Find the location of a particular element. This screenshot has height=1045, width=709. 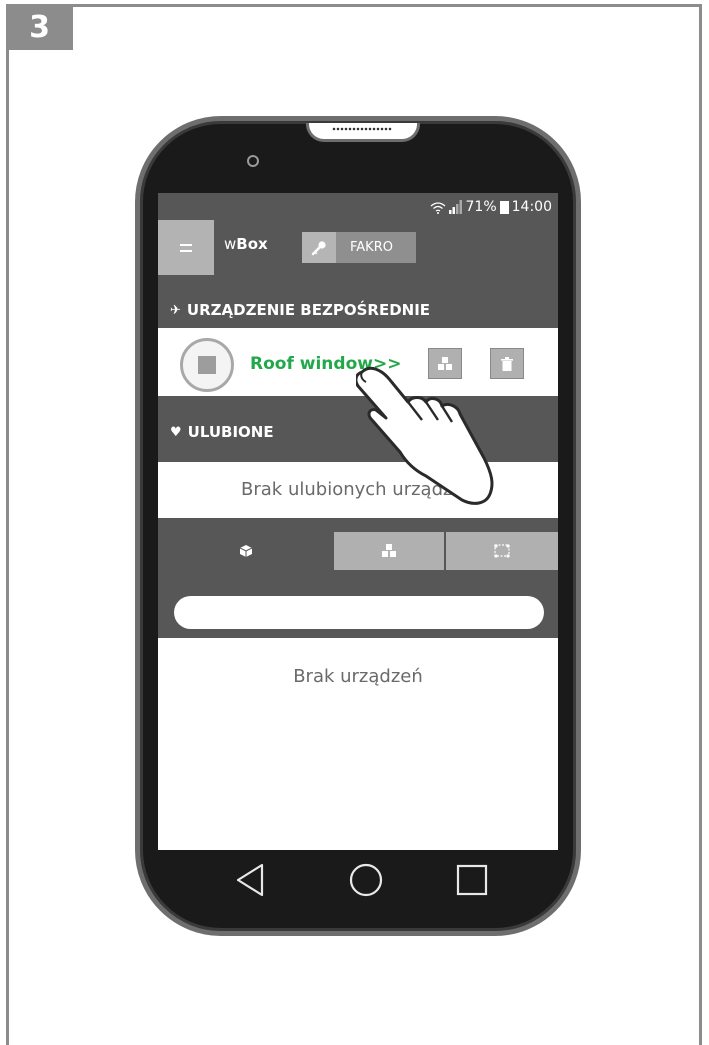

tab-scenes is located at coordinates (502, 551).